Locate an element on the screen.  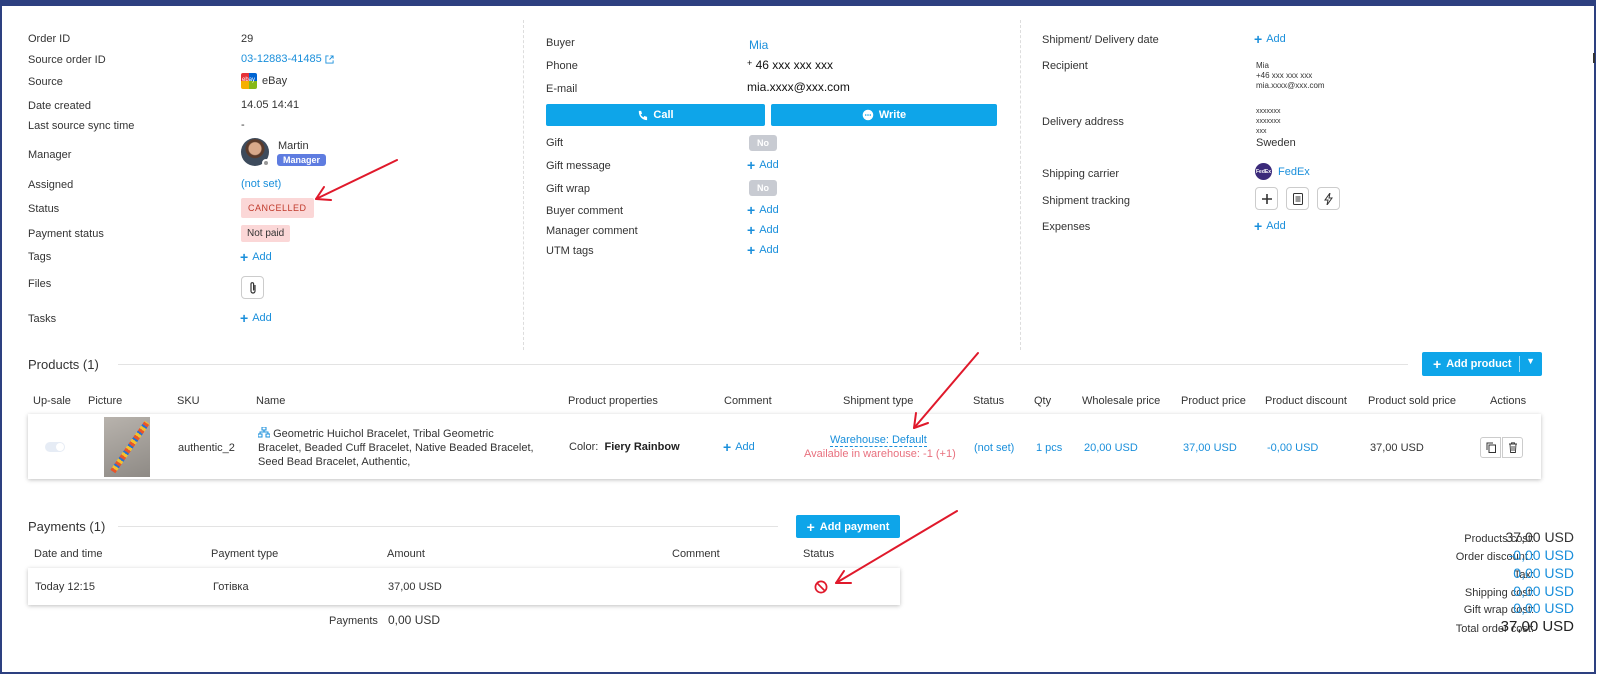
copy-product-button is located at coordinates (1490, 447).